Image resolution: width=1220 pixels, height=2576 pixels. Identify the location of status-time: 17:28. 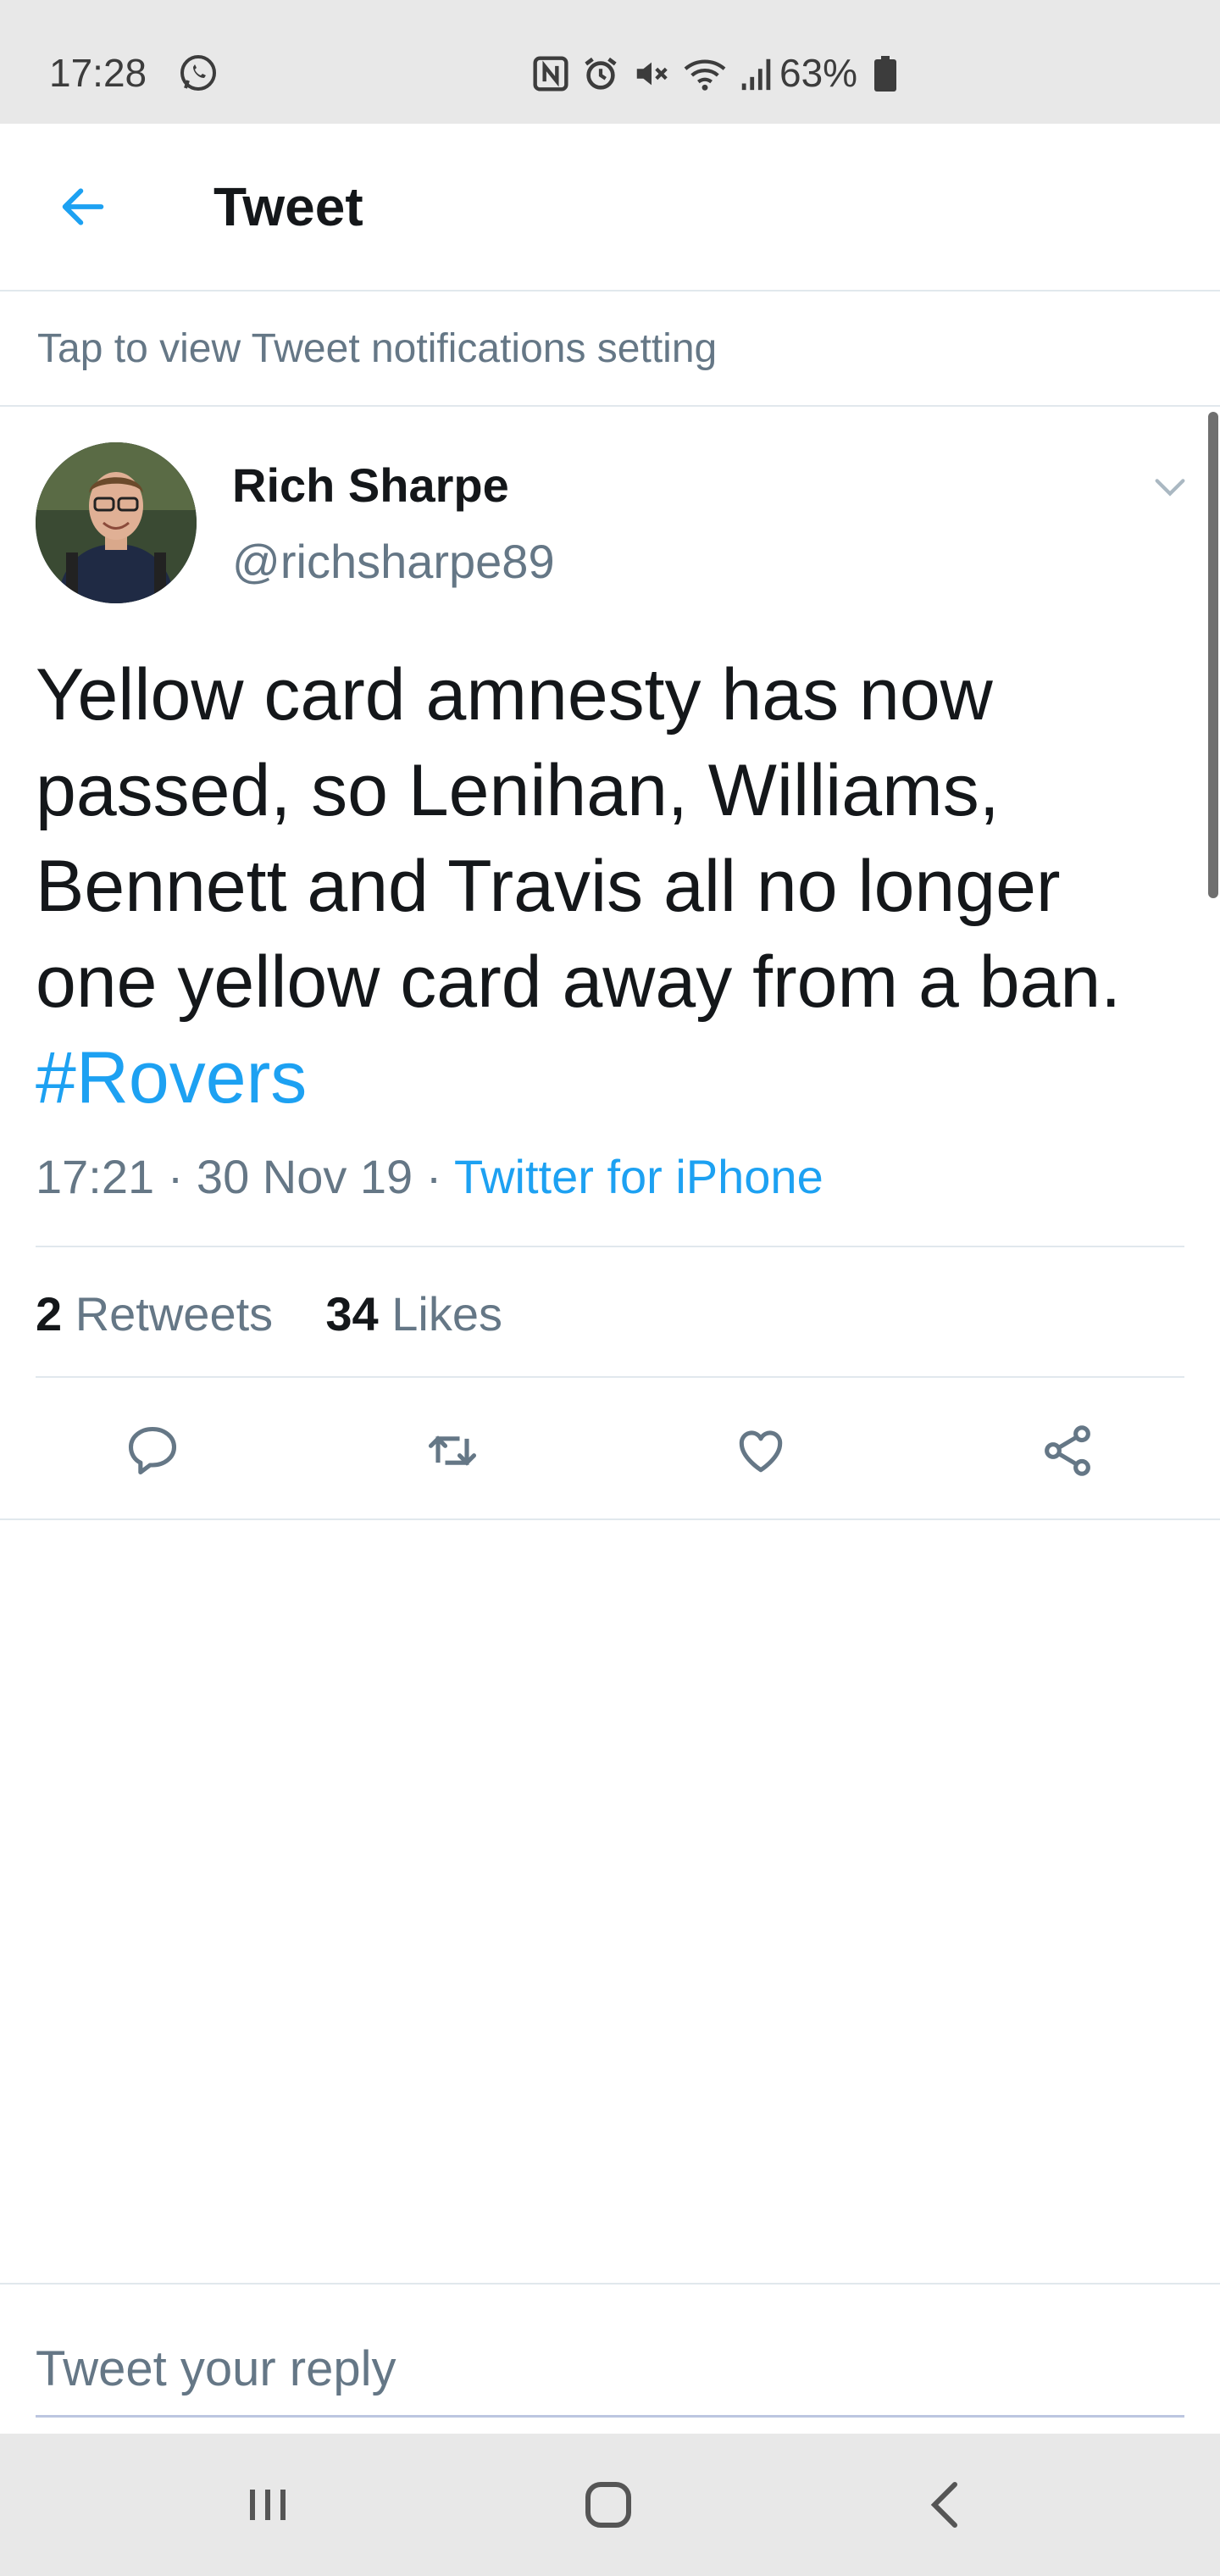
(98, 73).